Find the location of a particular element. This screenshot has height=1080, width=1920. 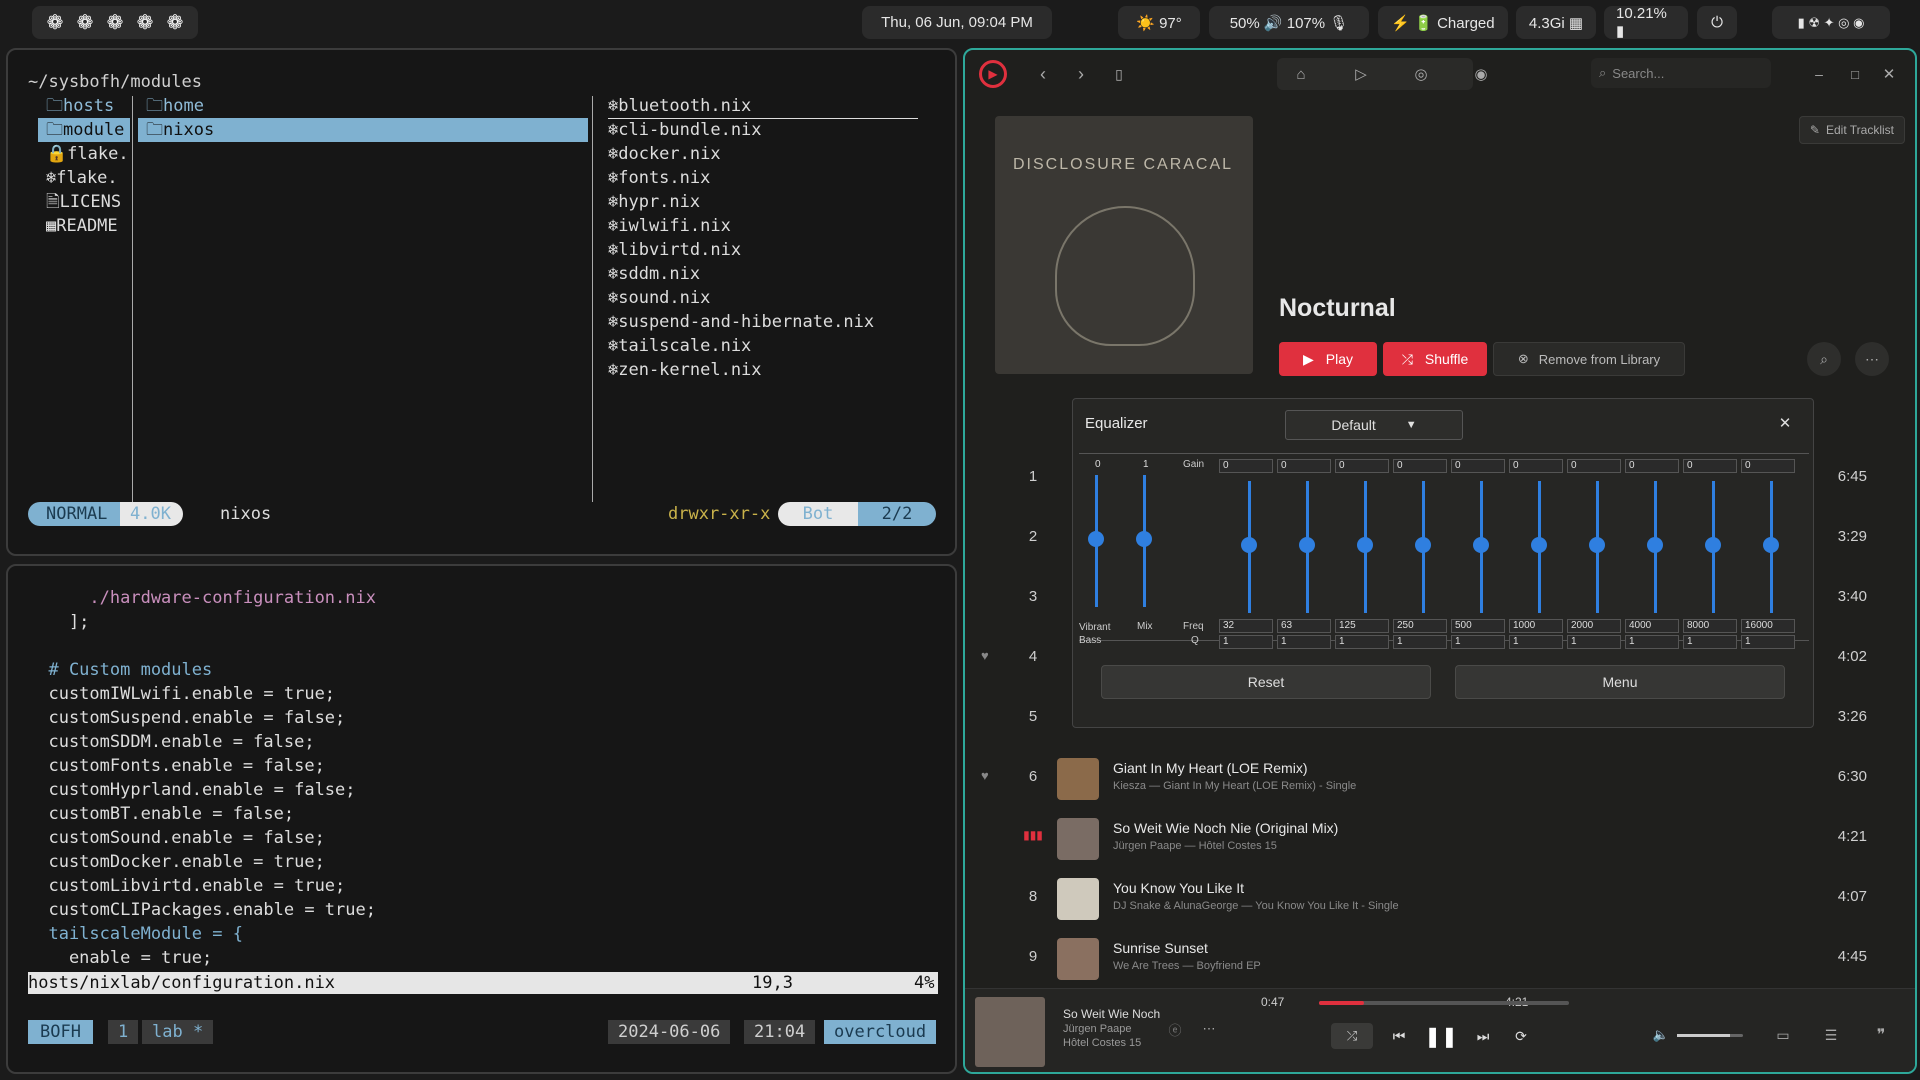

list-item: 🔒flake. is located at coordinates (87, 154).